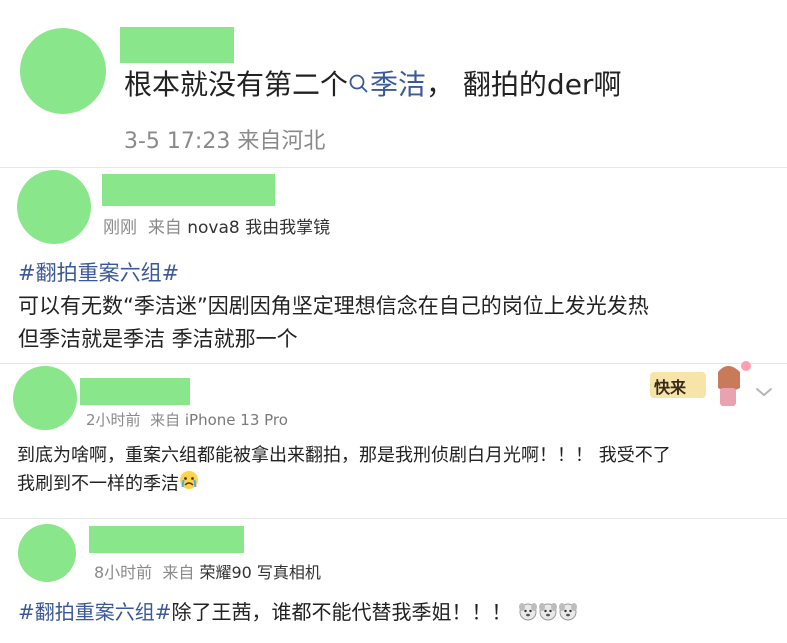  I want to click on comment-time: 8小时前, so click(123, 572).